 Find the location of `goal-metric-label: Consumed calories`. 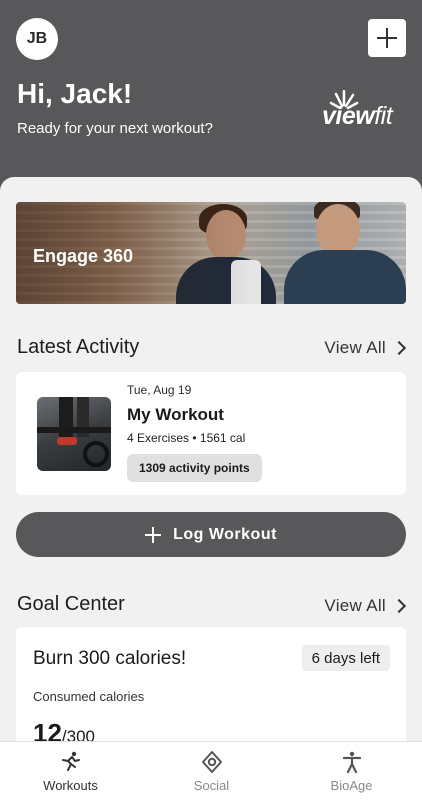

goal-metric-label: Consumed calories is located at coordinates (89, 696).